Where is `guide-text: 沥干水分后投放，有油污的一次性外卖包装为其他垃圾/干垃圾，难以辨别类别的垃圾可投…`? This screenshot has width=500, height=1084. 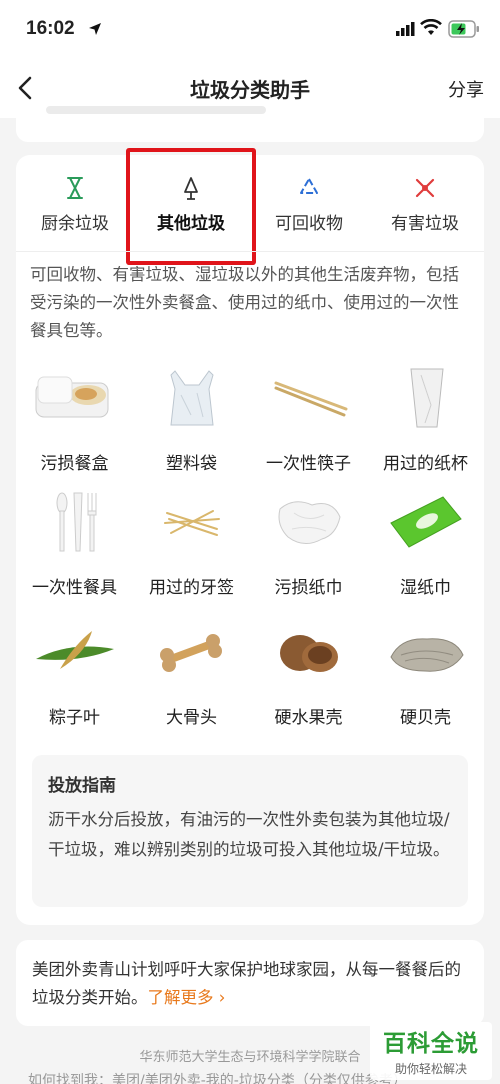
guide-text: 沥干水分后投放，有油污的一次性外卖包装为其他垃圾/干垃圾，难以辨别类别的垃圾可投… is located at coordinates (249, 834).